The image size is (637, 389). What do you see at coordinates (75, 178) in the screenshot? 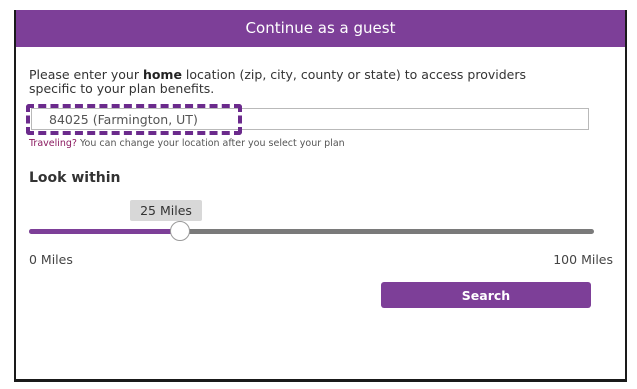
I see `look-within-heading: Look within` at bounding box center [75, 178].